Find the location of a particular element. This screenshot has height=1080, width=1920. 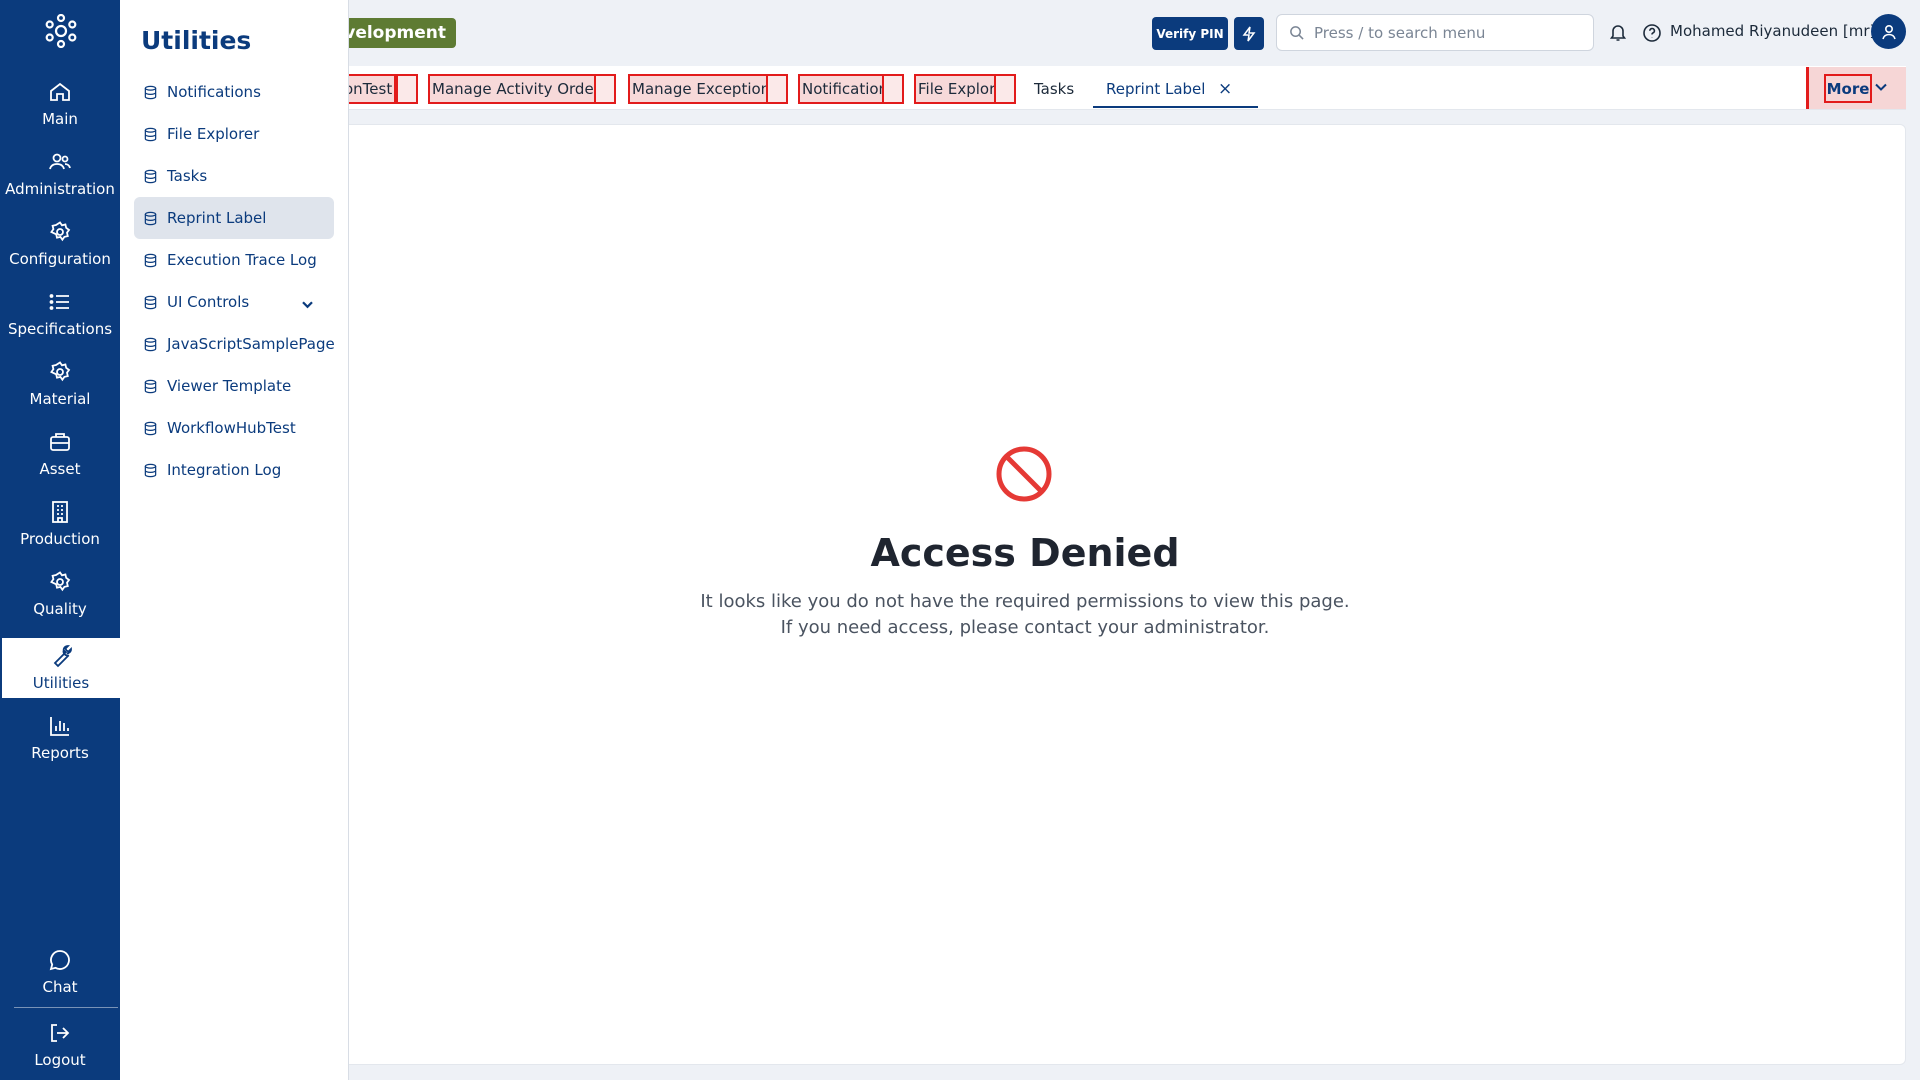

bell-icon is located at coordinates (1618, 32).